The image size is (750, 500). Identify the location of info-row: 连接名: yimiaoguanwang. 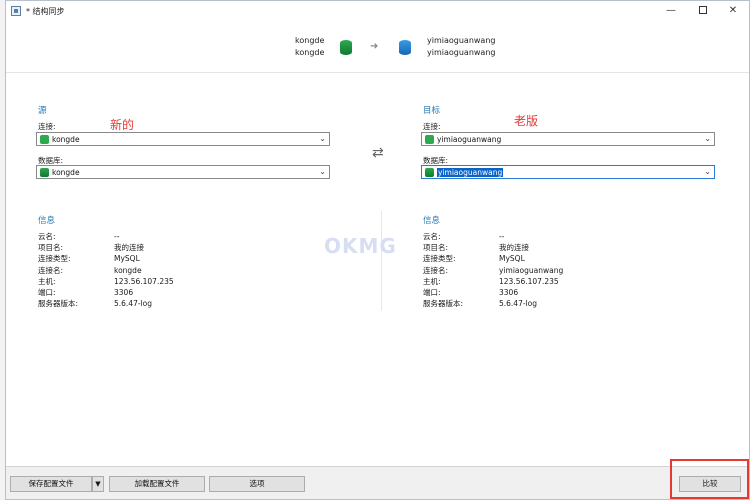
(563, 270).